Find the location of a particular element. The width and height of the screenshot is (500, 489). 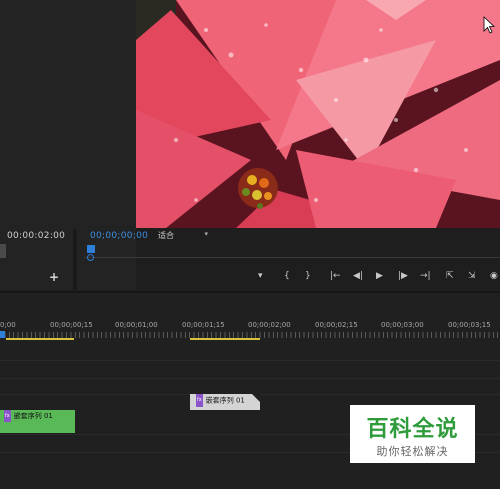

ruler-label: 00;00;02;15 is located at coordinates (336, 325).